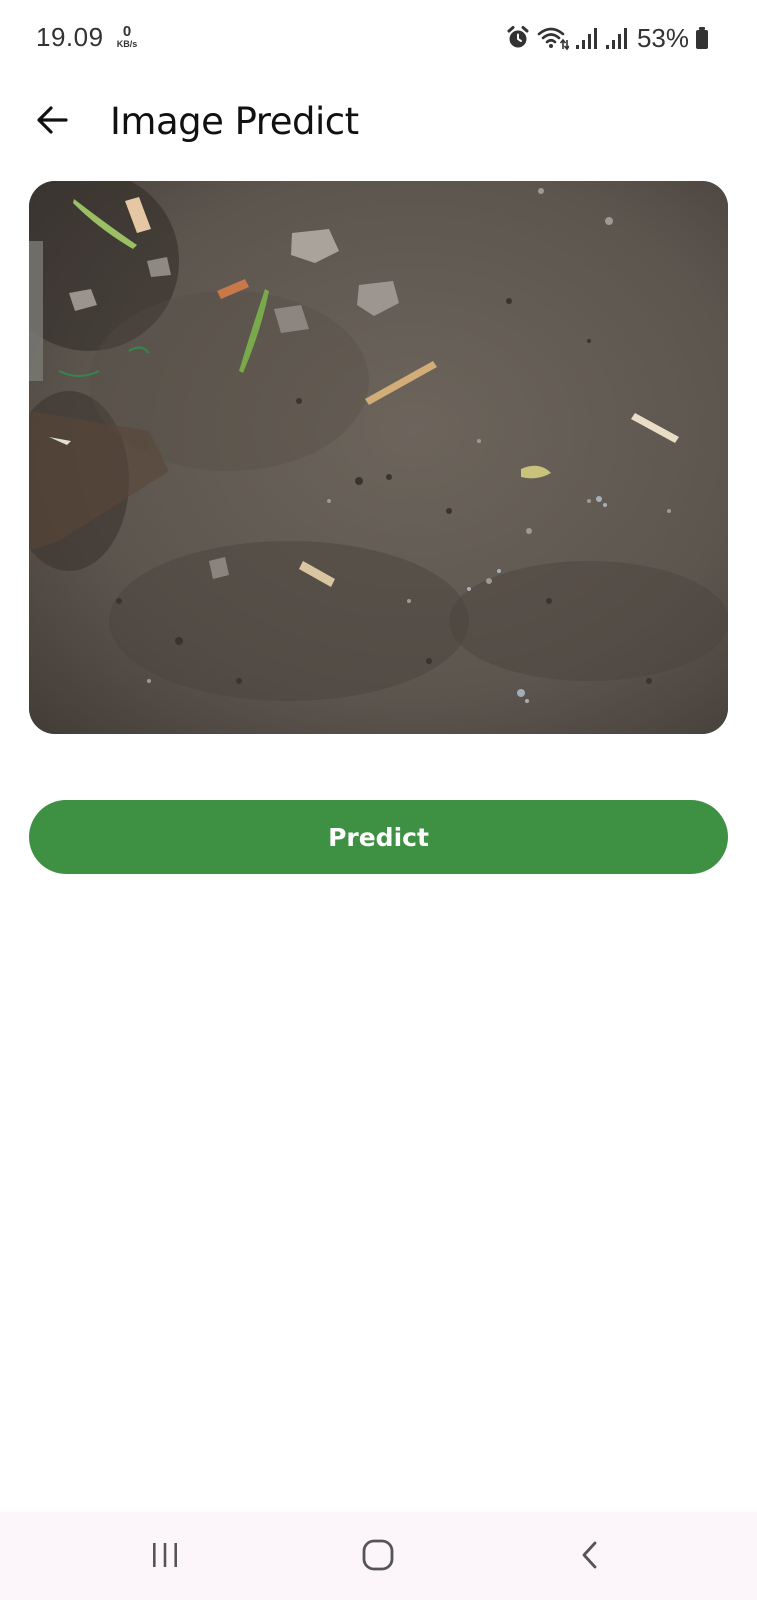  Describe the element at coordinates (702, 38) in the screenshot. I see `battery-icon` at that location.